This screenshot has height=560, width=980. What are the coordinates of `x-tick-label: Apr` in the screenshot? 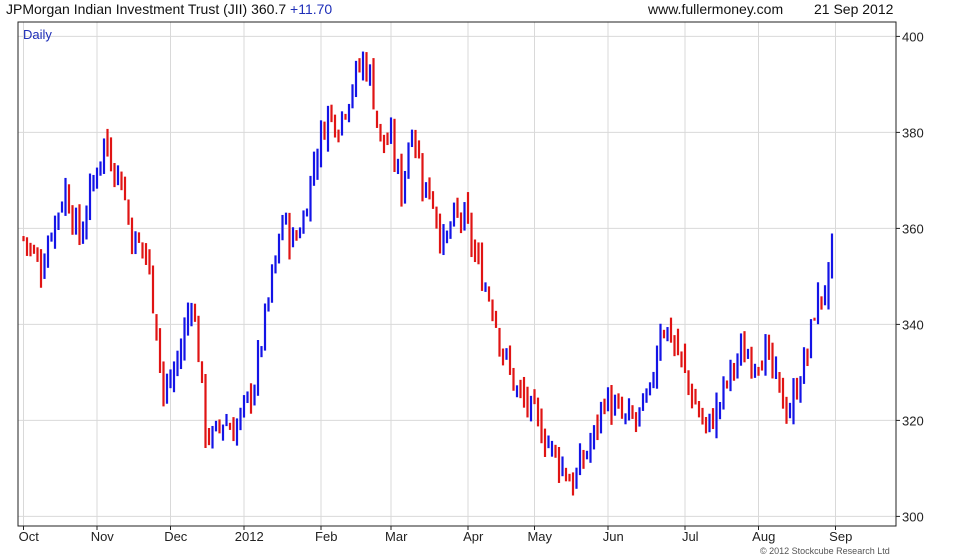 It's located at (473, 536).